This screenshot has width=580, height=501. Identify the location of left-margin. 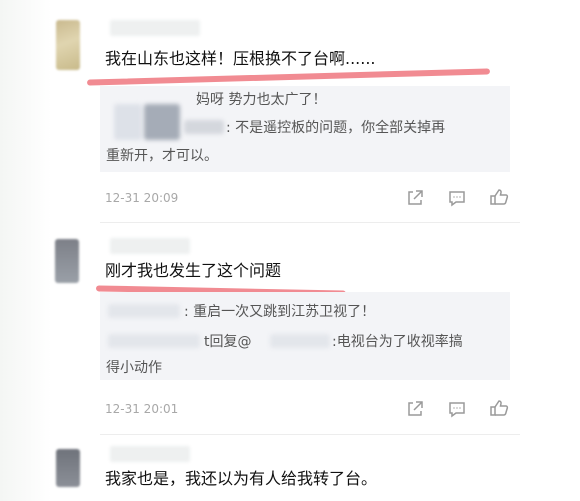
(26, 250).